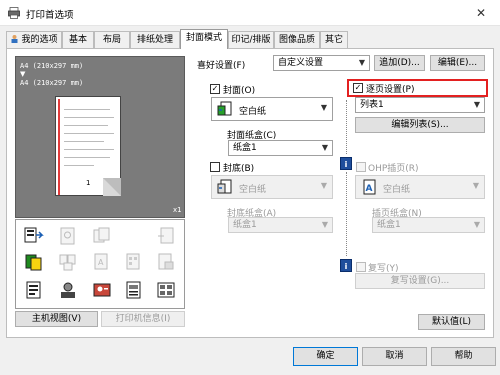 Image resolution: width=500 pixels, height=375 pixels. I want to click on tab-label: 其它, so click(333, 40).